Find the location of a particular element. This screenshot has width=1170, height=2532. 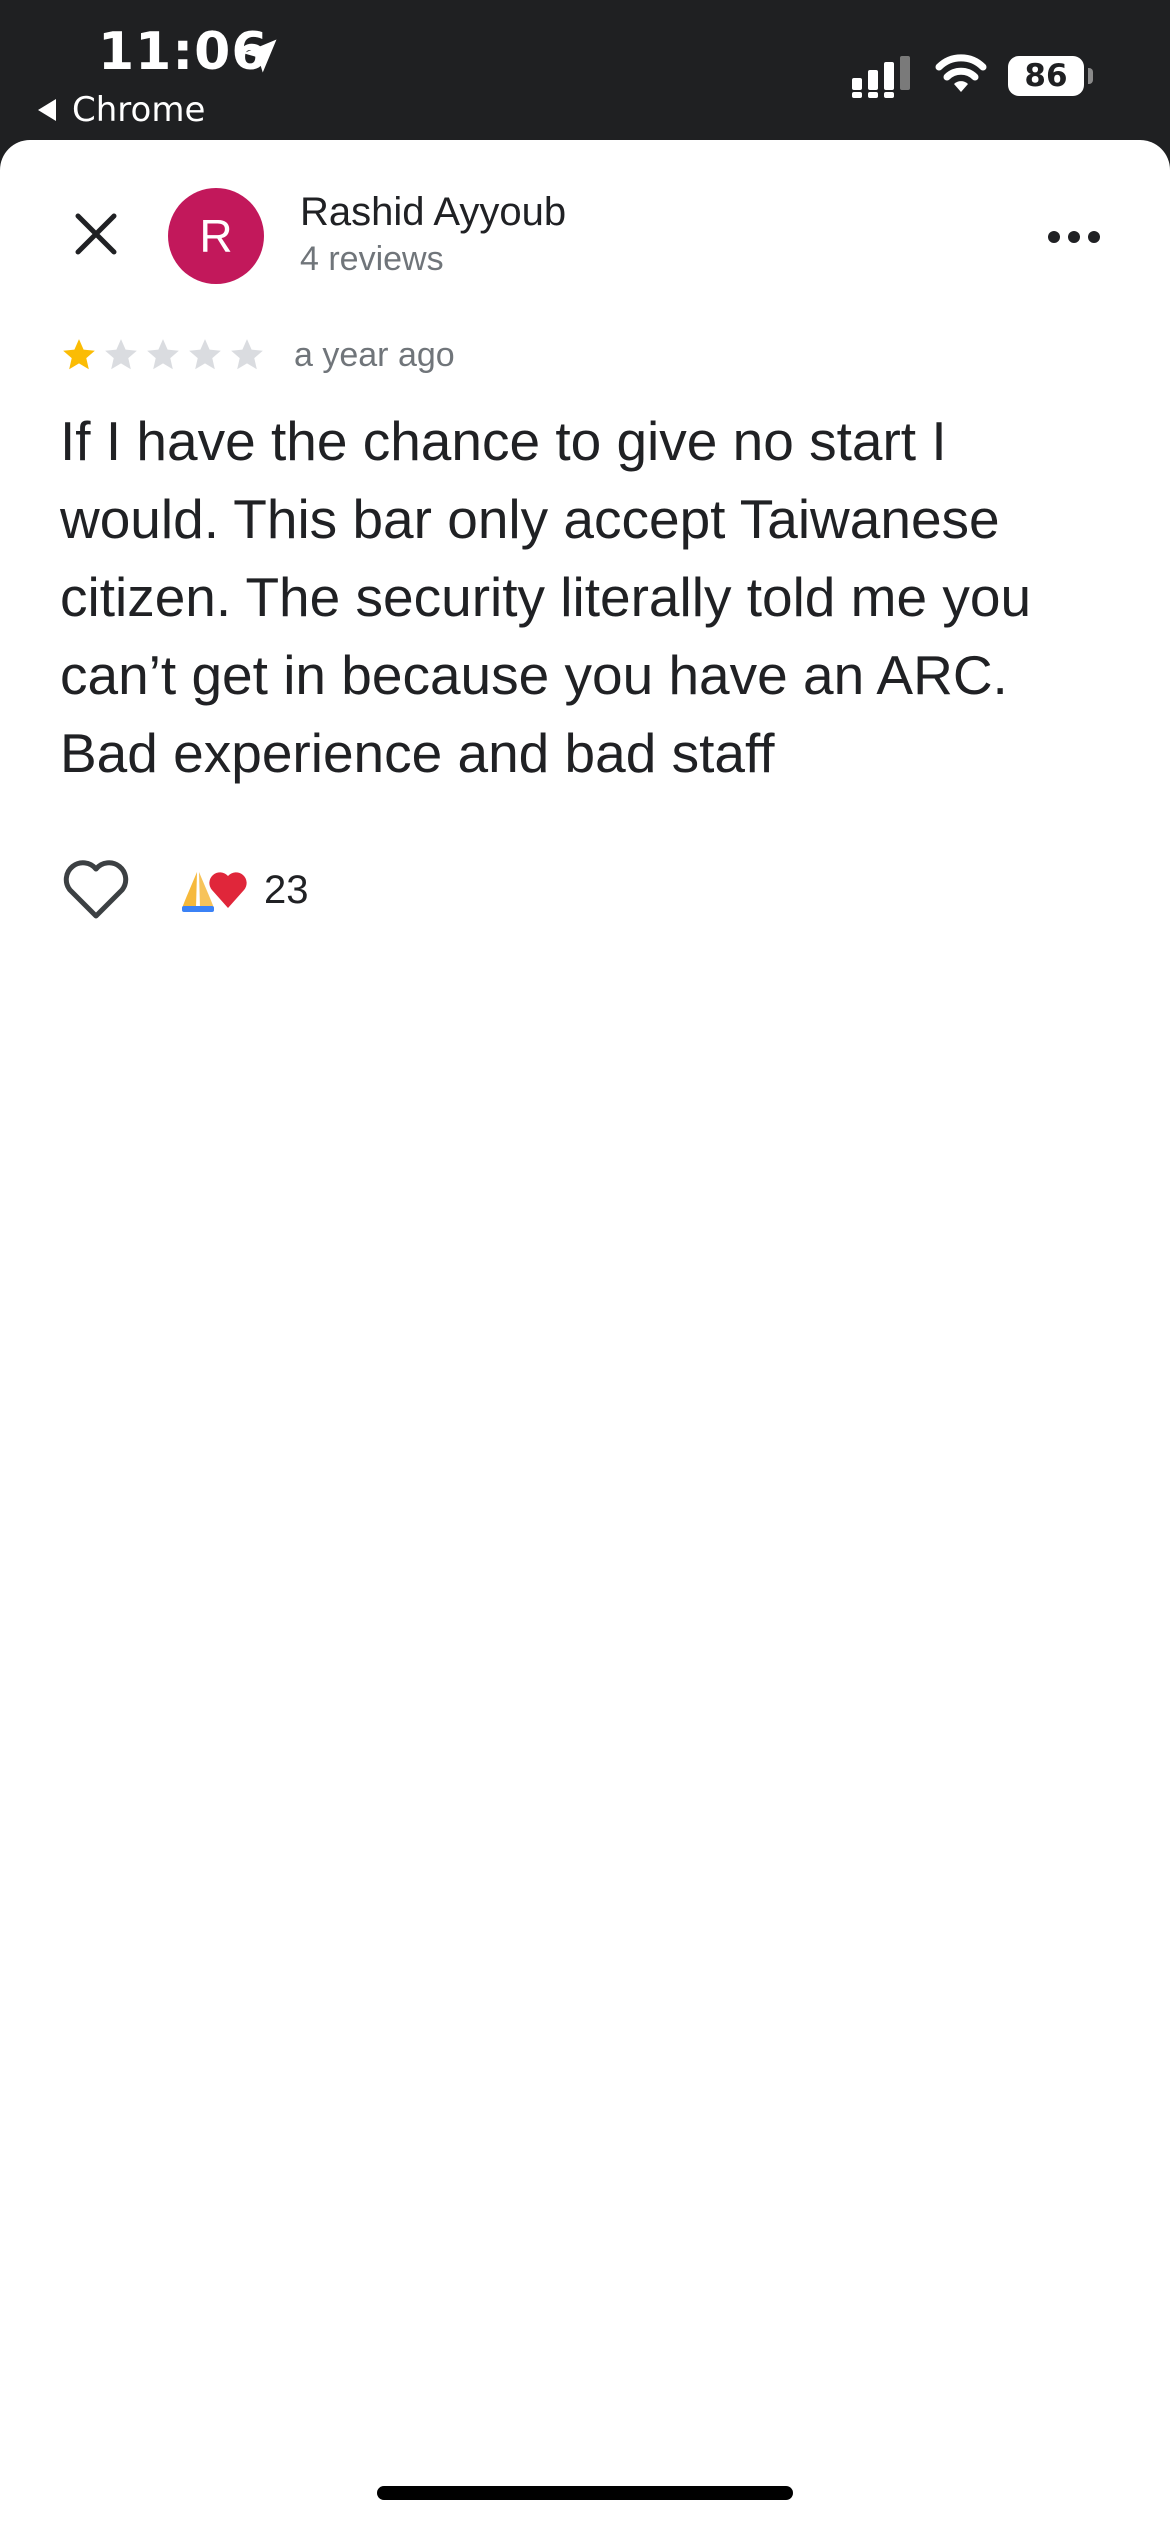

star-filled-icon is located at coordinates (79, 354).